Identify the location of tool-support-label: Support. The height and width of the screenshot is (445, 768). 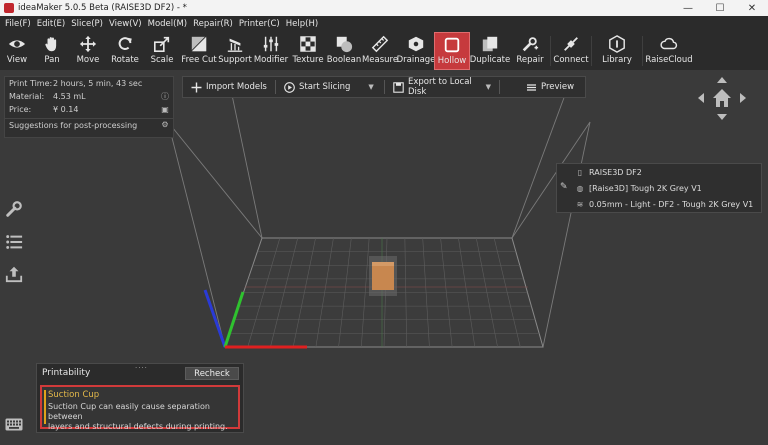
(235, 60).